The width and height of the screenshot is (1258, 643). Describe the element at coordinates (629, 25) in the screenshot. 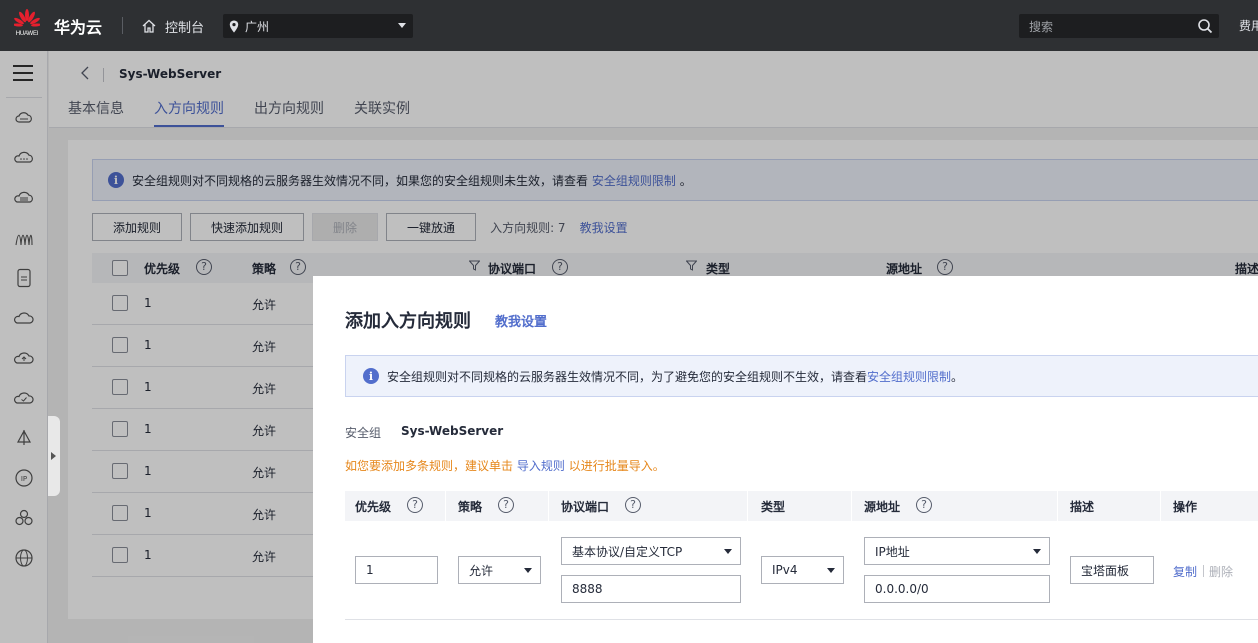

I see `top-bar: HUAWEI 华为云 控制台 广州 搜索 费用` at that location.